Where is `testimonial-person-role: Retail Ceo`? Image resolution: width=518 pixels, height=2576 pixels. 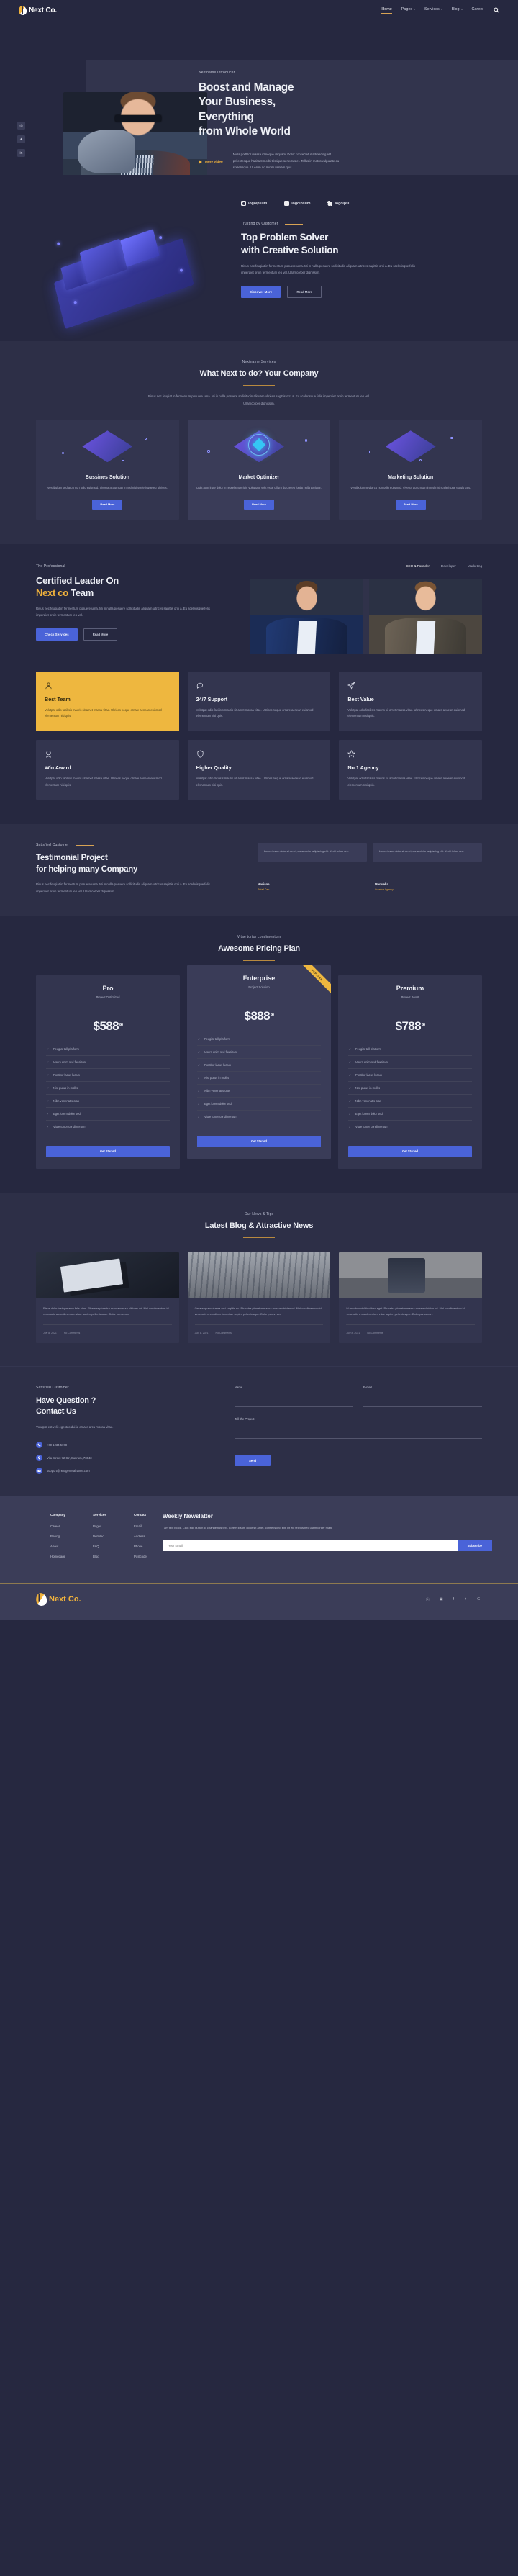 testimonial-person-role: Retail Ceo is located at coordinates (264, 890).